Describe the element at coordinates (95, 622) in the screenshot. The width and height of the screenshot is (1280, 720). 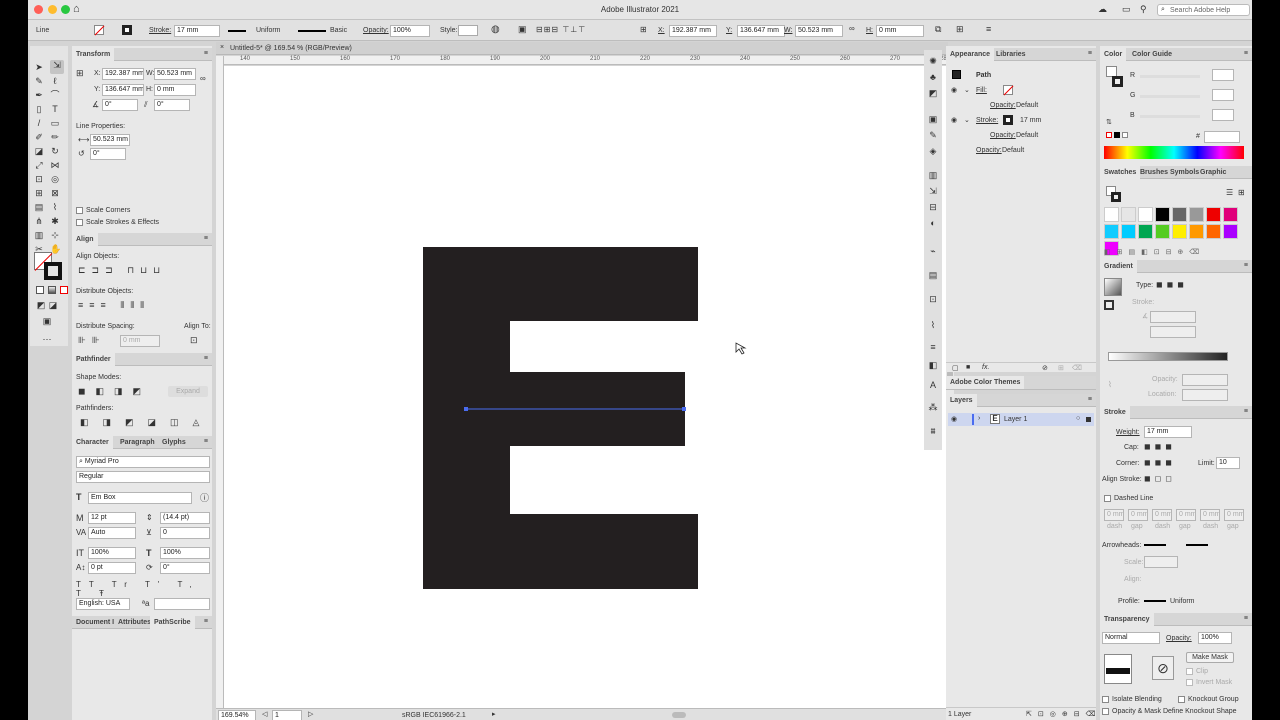
I see `document-info-tab: Document I` at that location.